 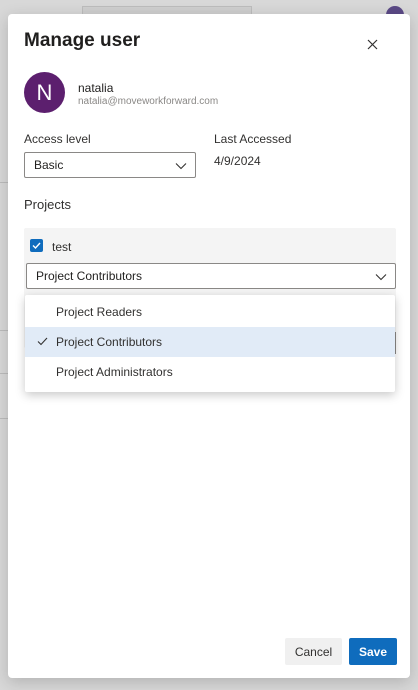 What do you see at coordinates (313, 651) in the screenshot?
I see `cancel-button: Cancel` at bounding box center [313, 651].